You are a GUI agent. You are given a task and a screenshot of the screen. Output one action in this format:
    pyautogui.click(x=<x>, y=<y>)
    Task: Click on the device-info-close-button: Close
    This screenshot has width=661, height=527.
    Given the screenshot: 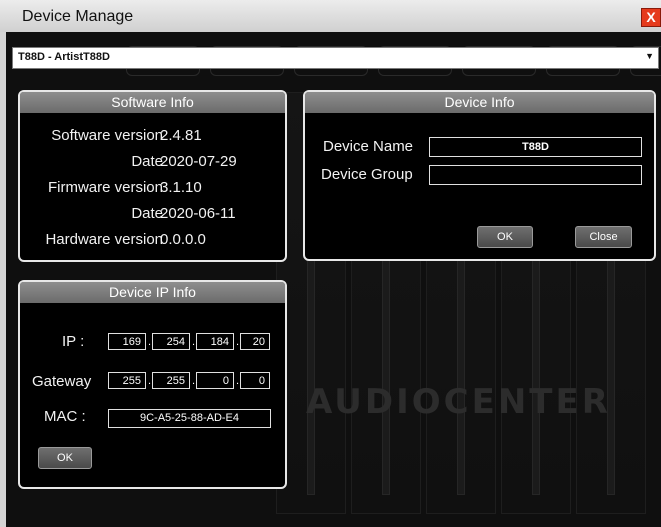 What is the action you would take?
    pyautogui.click(x=603, y=237)
    